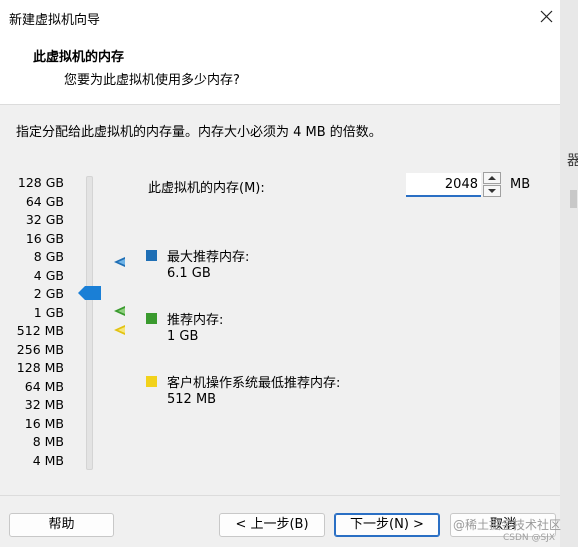  I want to click on memory-input, so click(443, 185).